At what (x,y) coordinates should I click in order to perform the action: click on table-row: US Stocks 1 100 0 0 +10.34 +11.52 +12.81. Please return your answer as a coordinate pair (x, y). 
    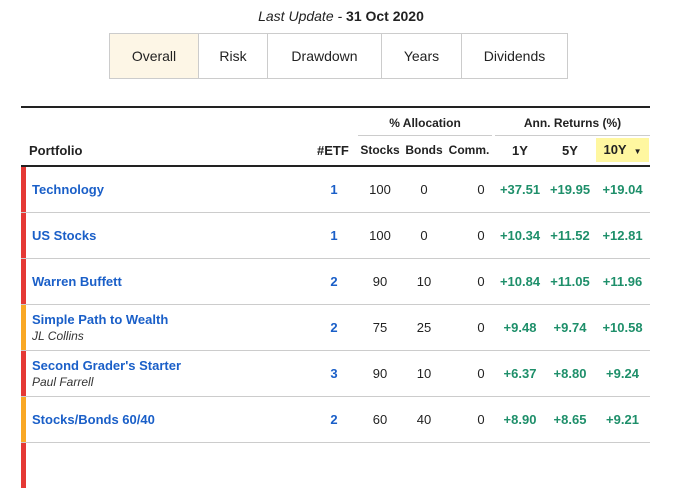
    Looking at the image, I should click on (335, 236).